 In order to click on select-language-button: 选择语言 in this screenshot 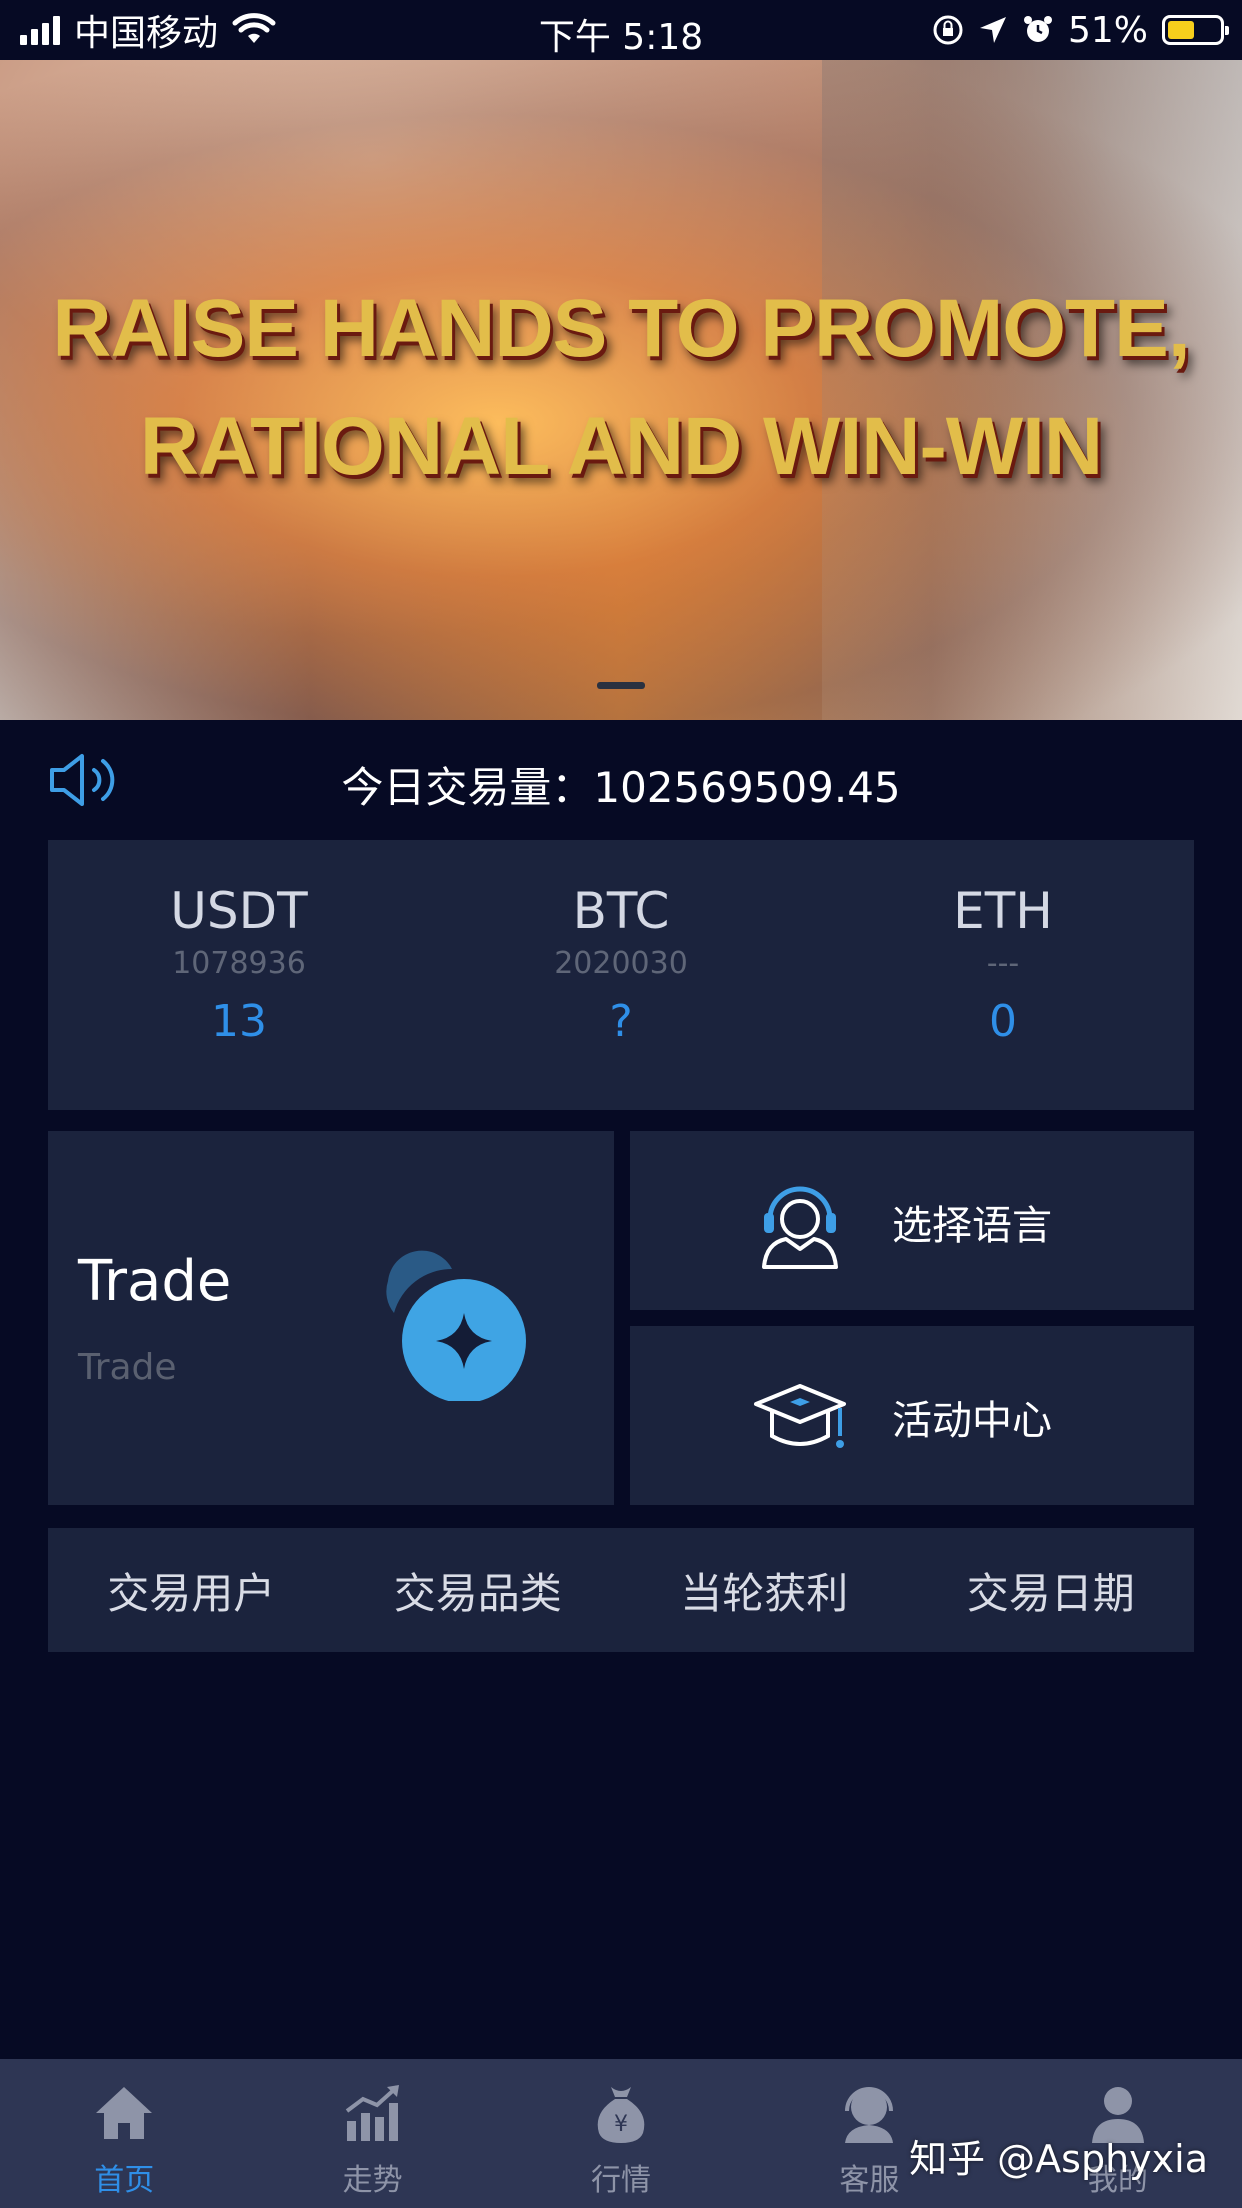, I will do `click(912, 1220)`.